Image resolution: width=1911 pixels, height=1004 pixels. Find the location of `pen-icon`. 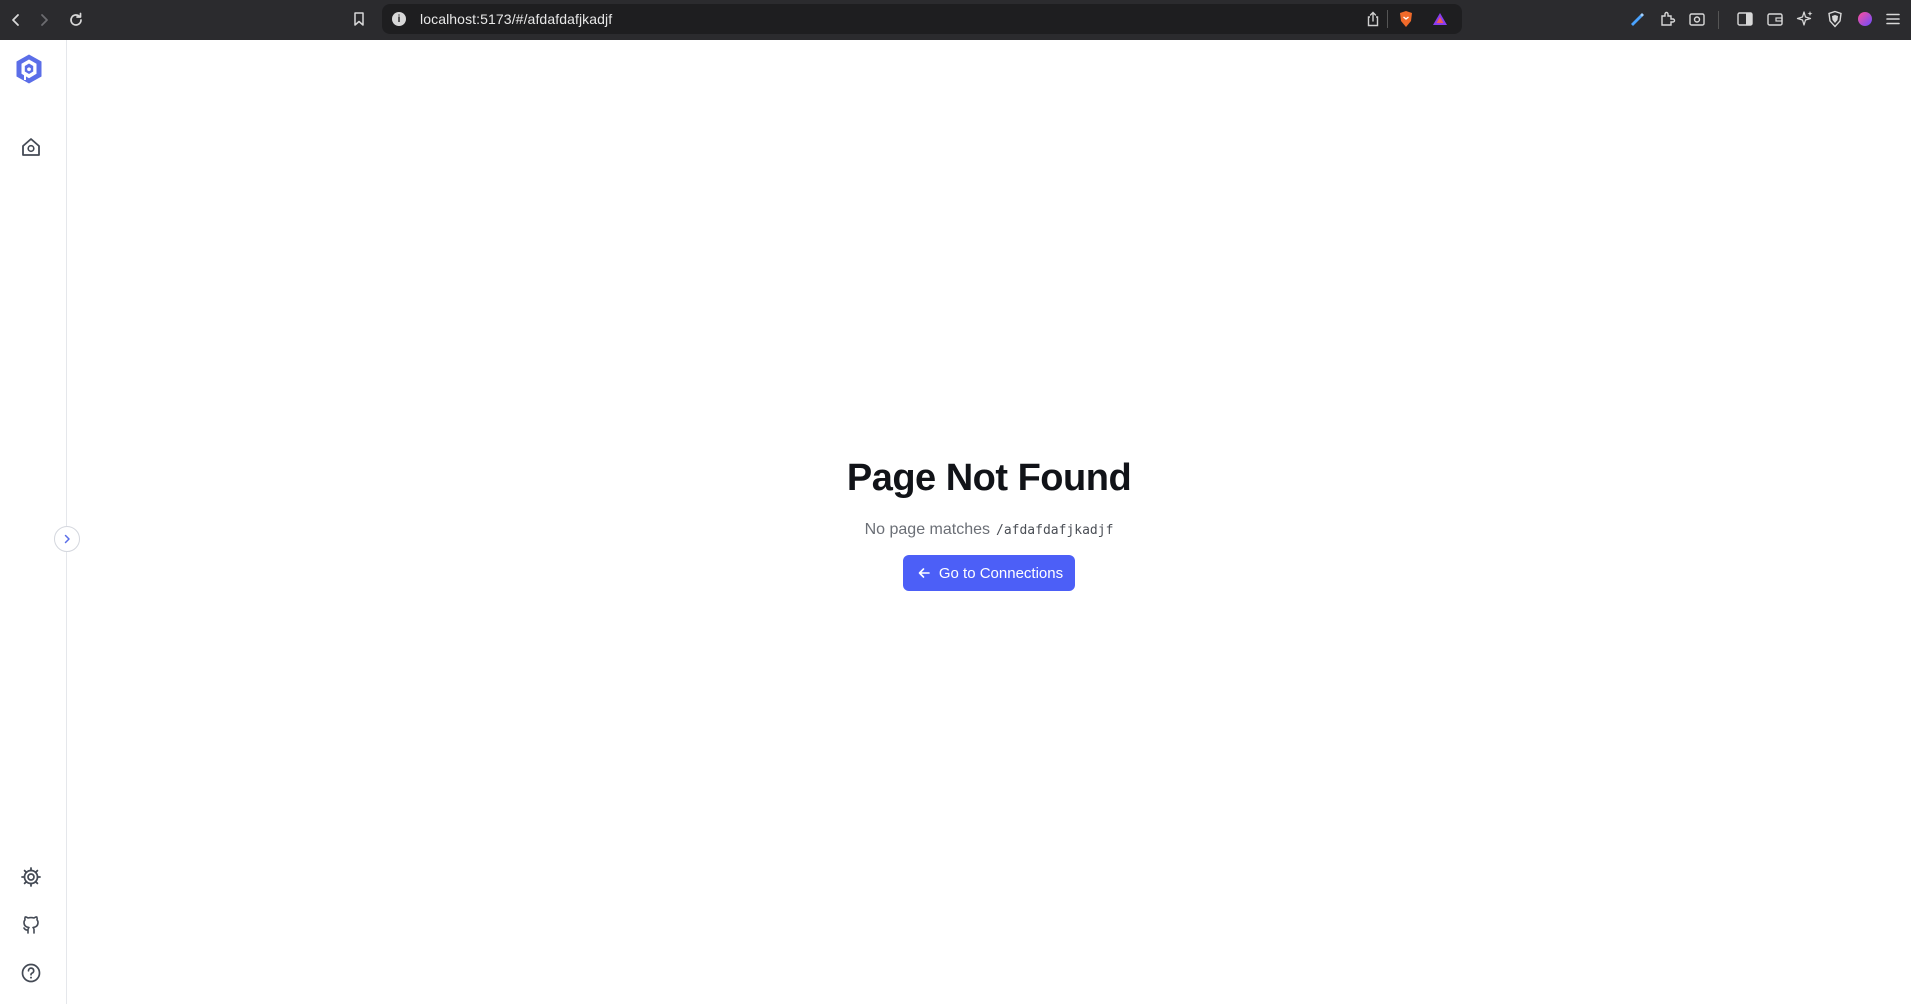

pen-icon is located at coordinates (1637, 19).